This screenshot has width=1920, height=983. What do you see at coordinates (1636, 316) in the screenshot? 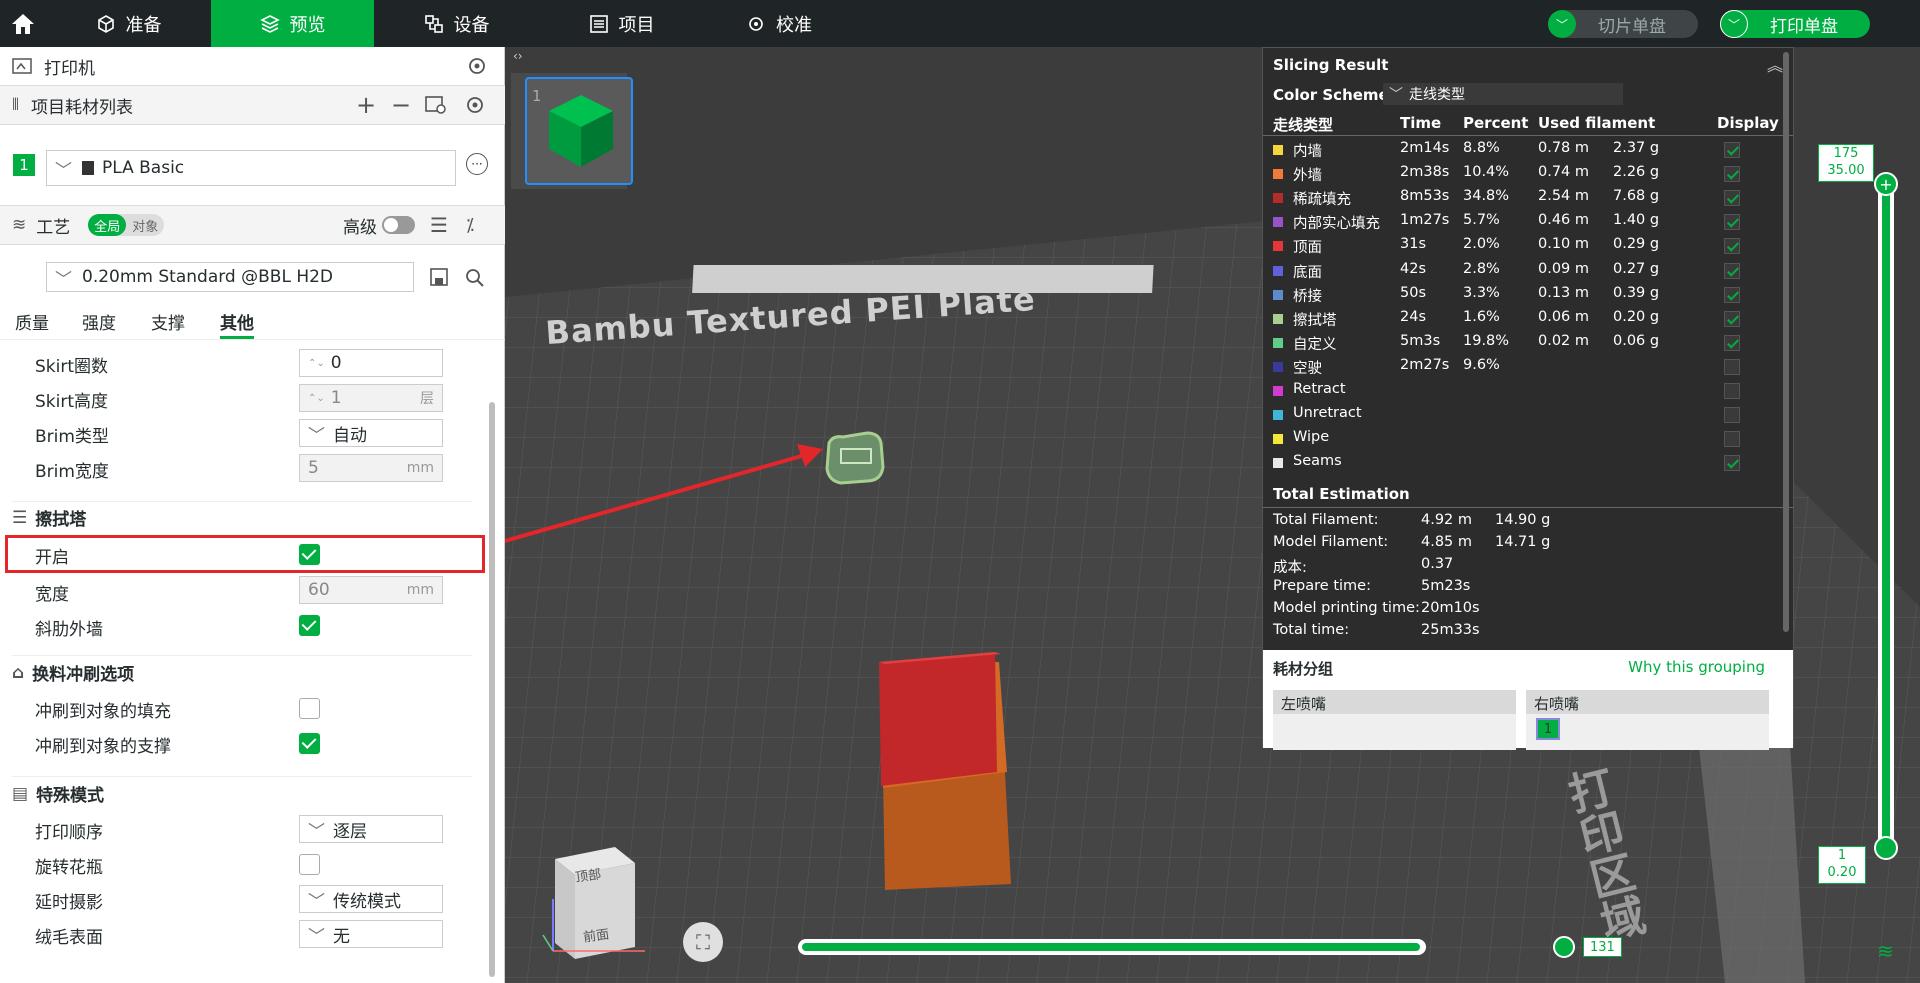
I see `cell-weight: 0.20 g` at bounding box center [1636, 316].